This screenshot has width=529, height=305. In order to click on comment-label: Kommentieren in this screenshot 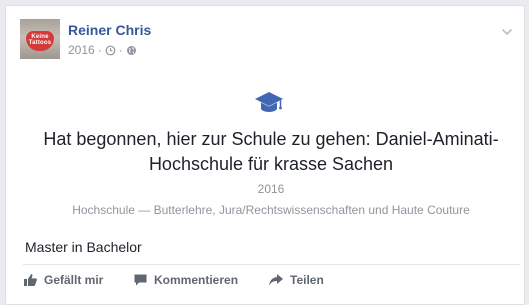, I will do `click(196, 280)`.